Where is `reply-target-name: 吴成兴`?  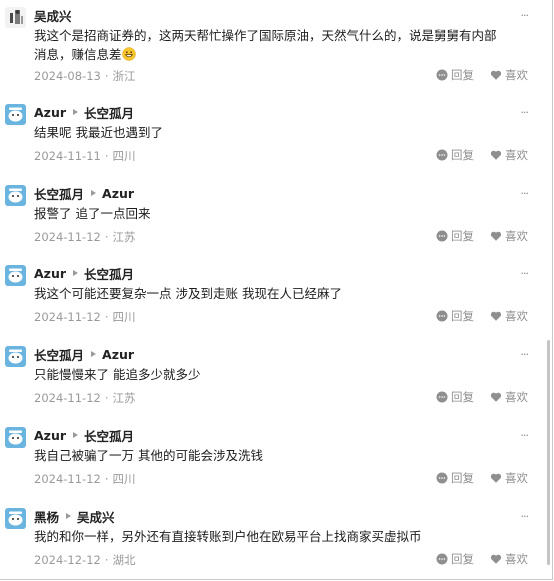
reply-target-name: 吴成兴 is located at coordinates (96, 516).